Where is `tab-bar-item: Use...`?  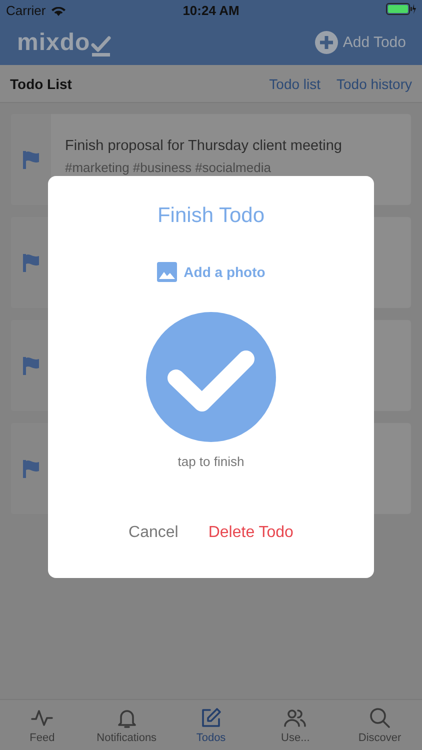 tab-bar-item: Use... is located at coordinates (295, 725).